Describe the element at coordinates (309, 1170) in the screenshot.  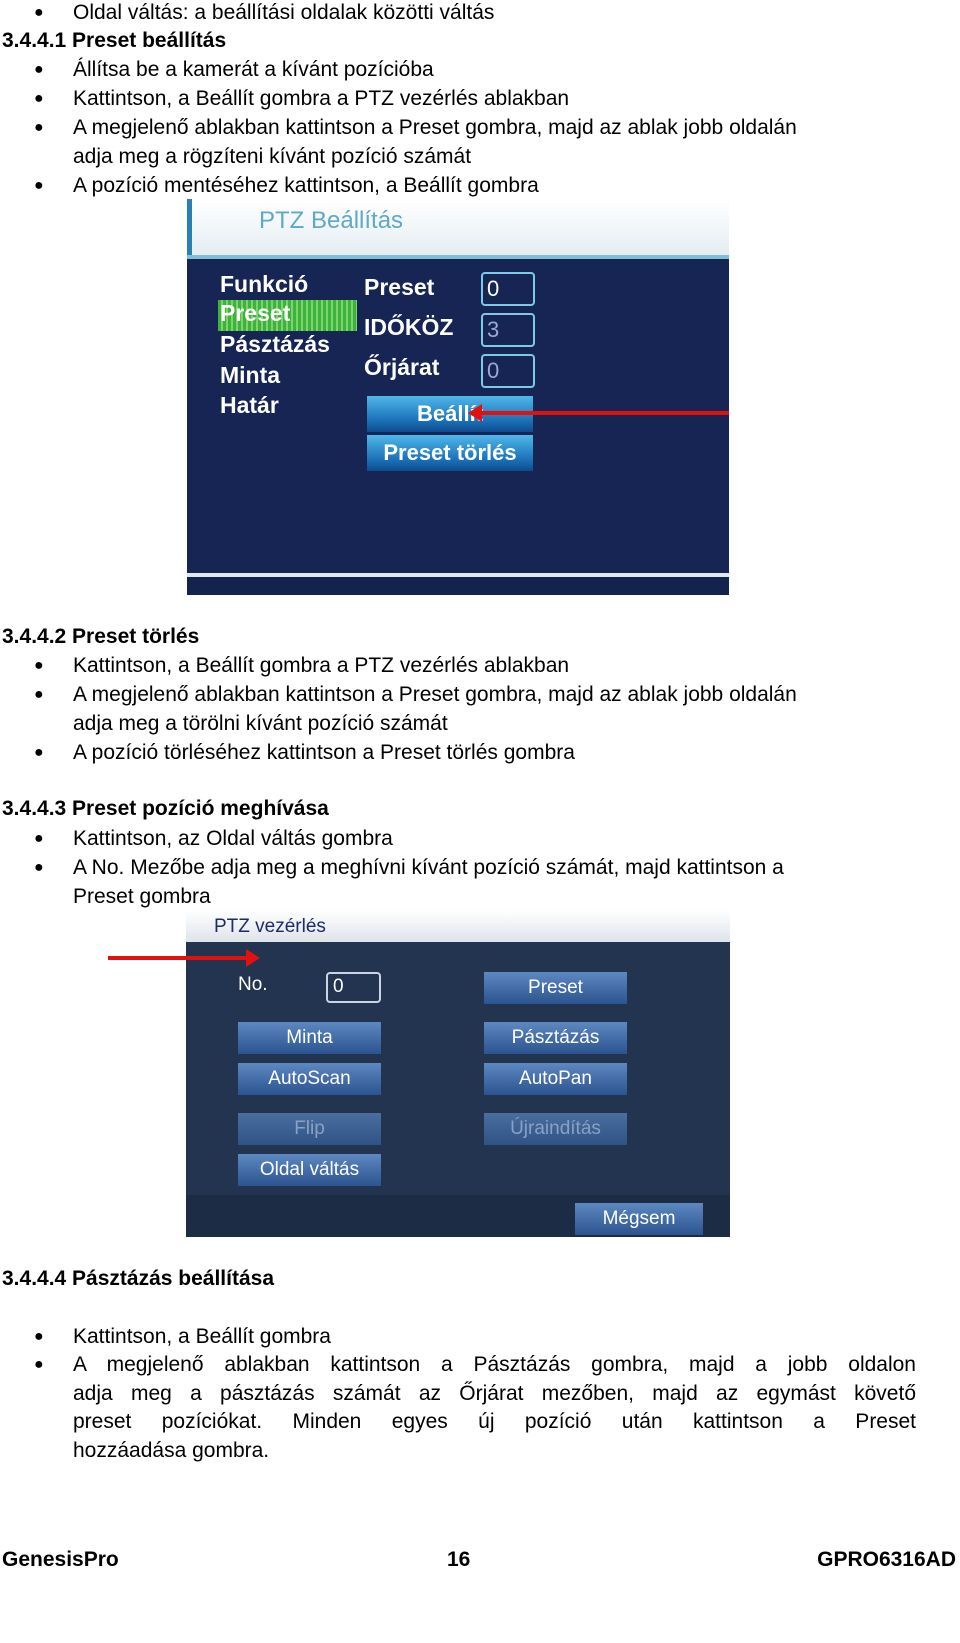
I see `page-switch-button: Oldal váltás` at that location.